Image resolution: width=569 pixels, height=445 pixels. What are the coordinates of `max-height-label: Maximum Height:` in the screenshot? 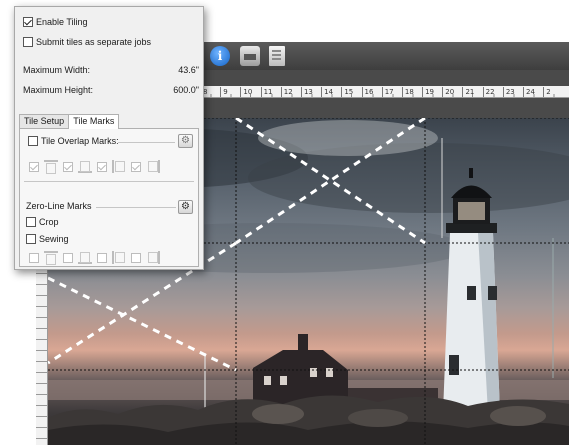 It's located at (58, 90).